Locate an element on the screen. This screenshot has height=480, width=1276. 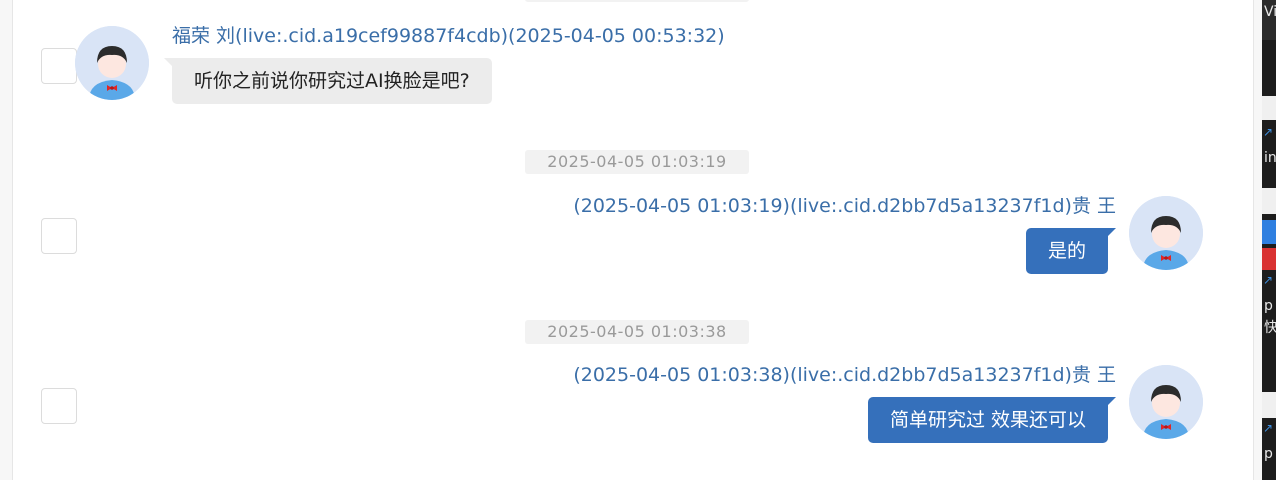
strip-text-fragment: in is located at coordinates (1270, 158).